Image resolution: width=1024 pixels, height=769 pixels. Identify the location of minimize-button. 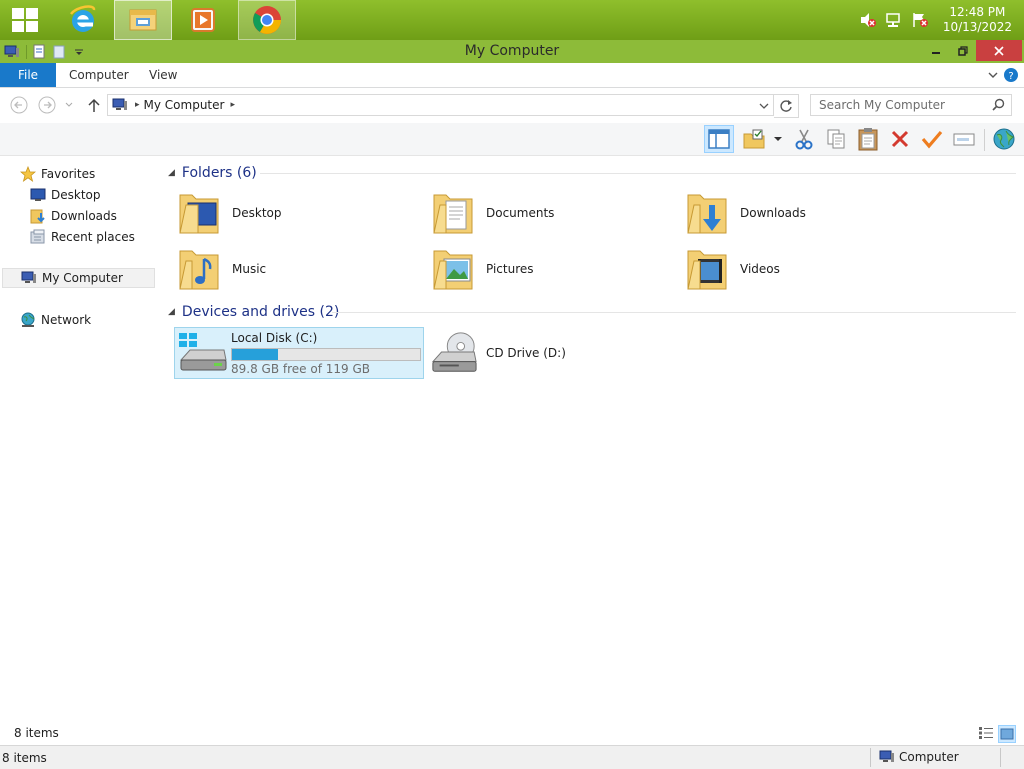
(936, 50).